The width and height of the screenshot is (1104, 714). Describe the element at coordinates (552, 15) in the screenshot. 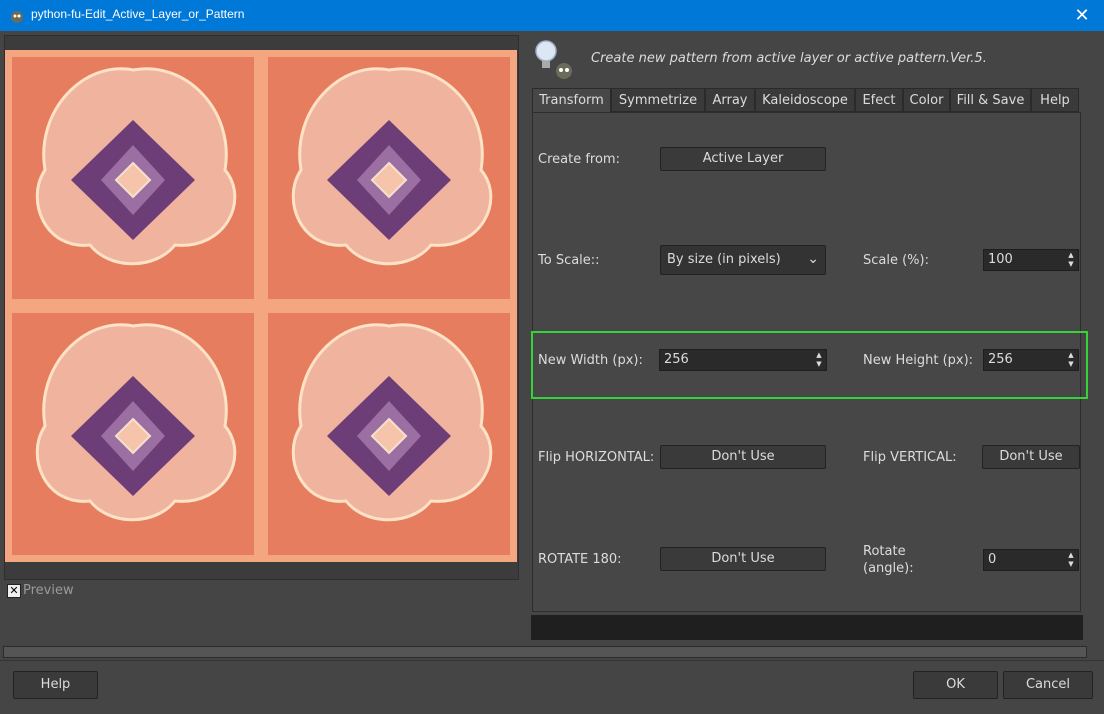

I see `title-bar: python-fu-Edit_Active_Layer_or_Pattern ✕` at that location.